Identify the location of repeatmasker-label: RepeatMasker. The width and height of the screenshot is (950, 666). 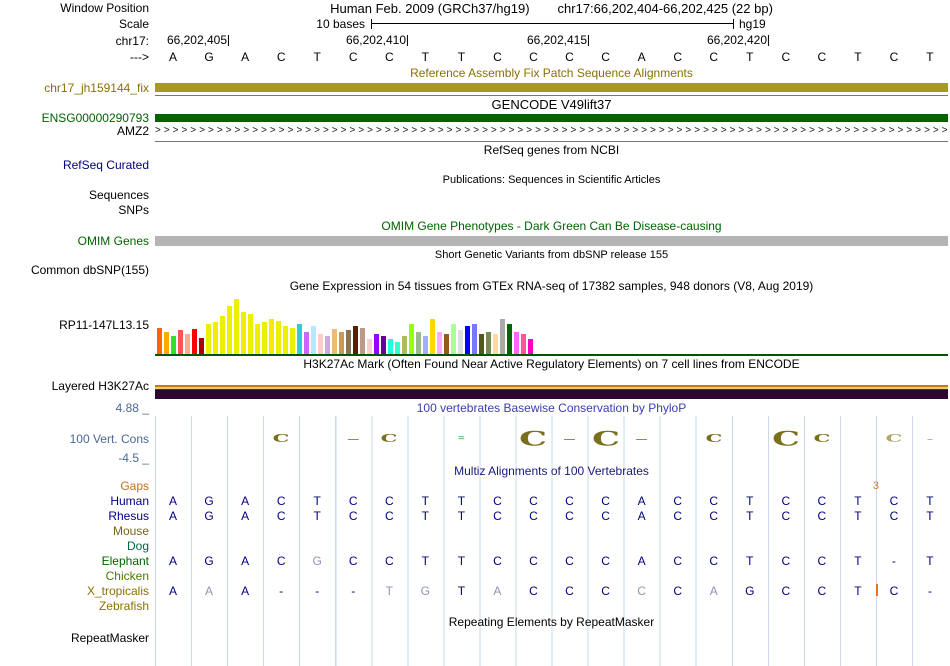
(77, 638).